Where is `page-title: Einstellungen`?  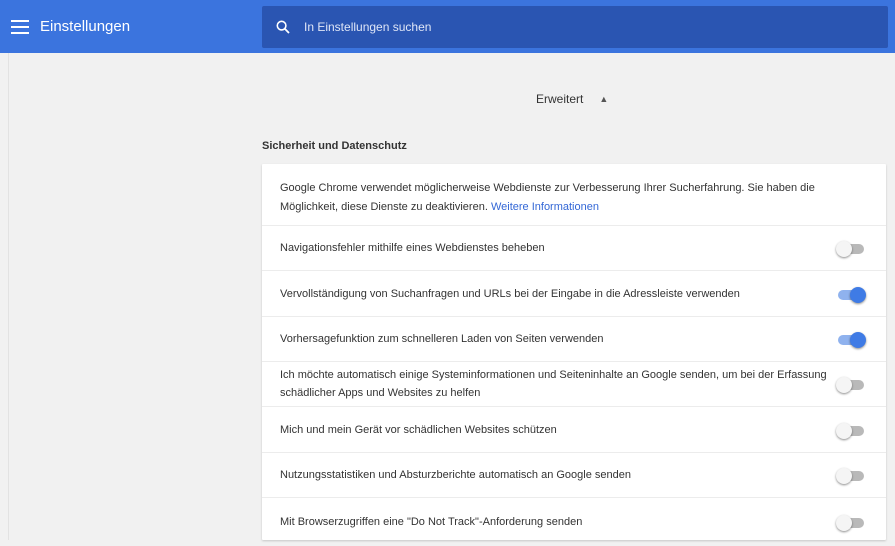 page-title: Einstellungen is located at coordinates (85, 26).